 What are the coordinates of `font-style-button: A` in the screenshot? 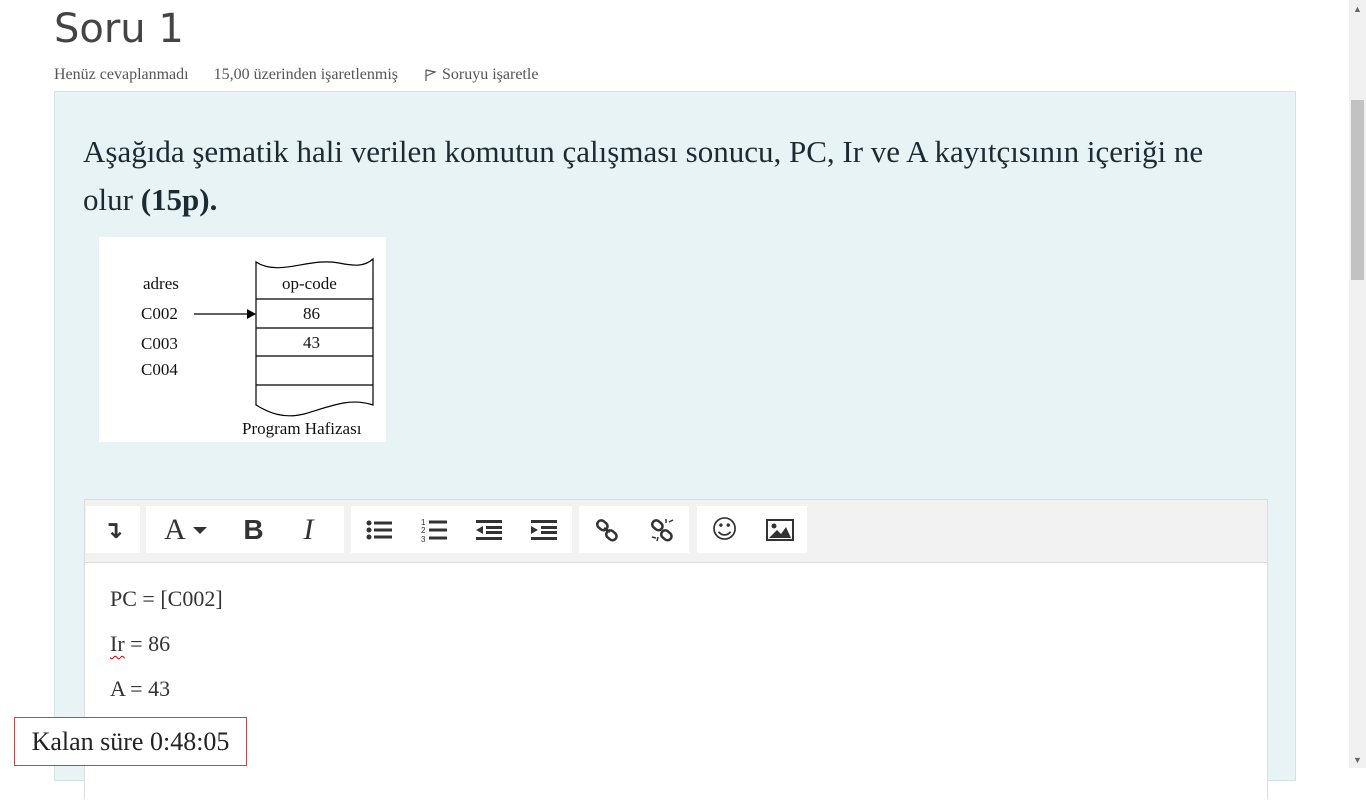 It's located at (186, 529).